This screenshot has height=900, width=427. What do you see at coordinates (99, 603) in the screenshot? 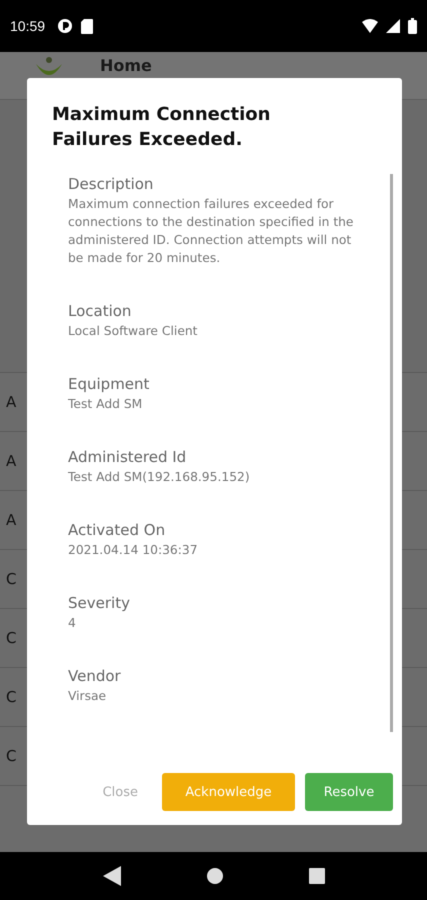
I see `field-label: Severity` at bounding box center [99, 603].